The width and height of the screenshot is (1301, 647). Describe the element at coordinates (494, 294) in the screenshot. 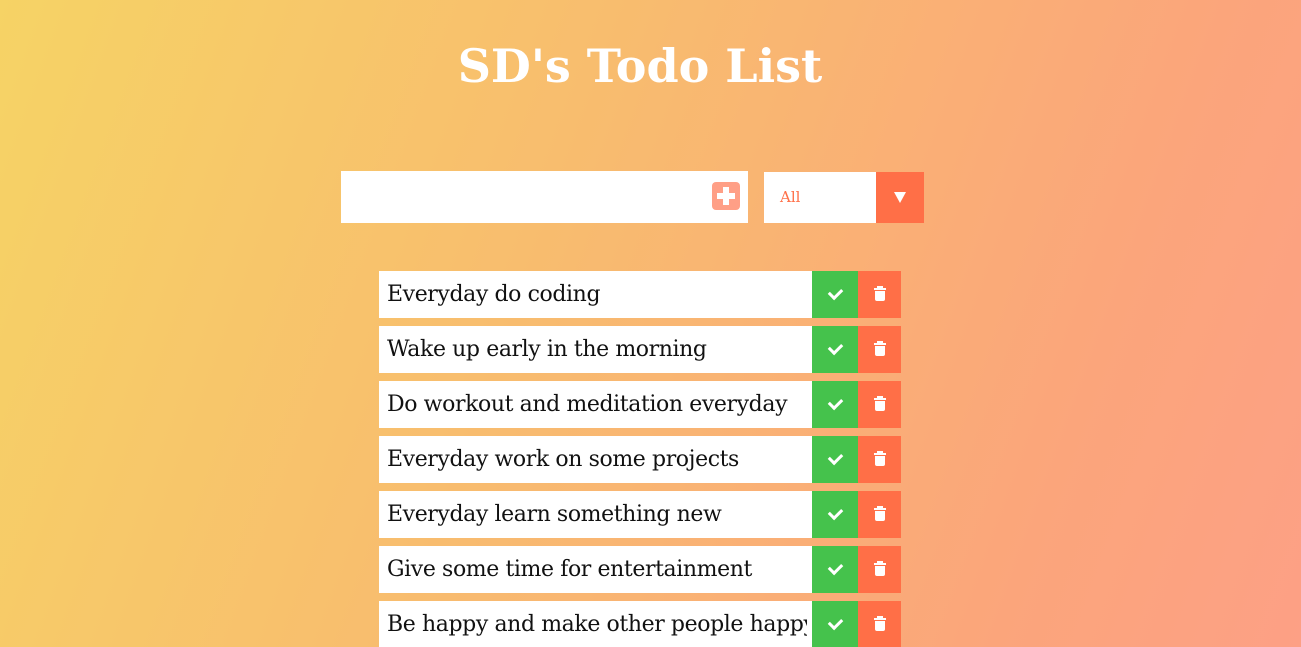

I see `todo-text: Everyday do coding` at that location.